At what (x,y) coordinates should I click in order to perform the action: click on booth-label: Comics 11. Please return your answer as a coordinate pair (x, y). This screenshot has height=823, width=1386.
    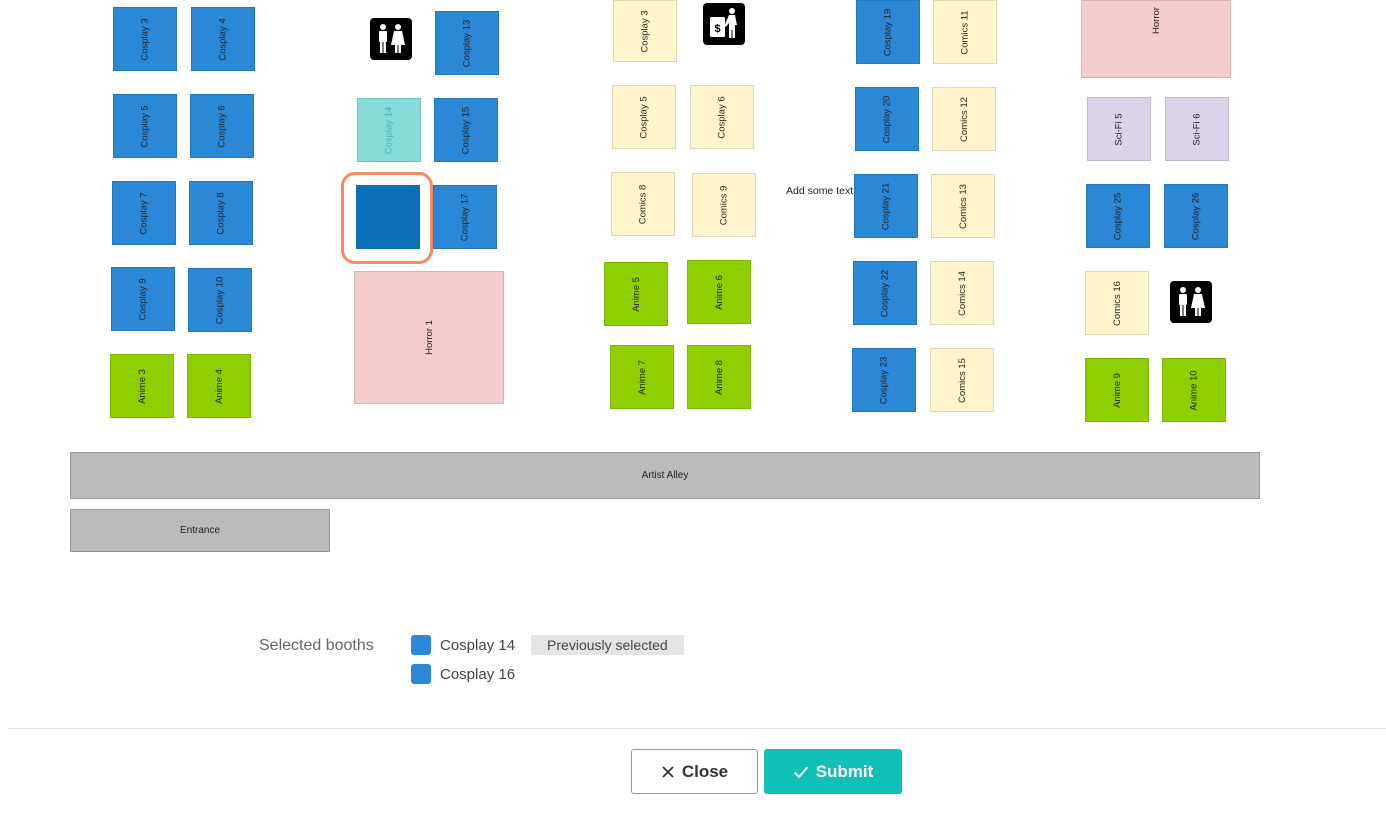
    Looking at the image, I should click on (965, 32).